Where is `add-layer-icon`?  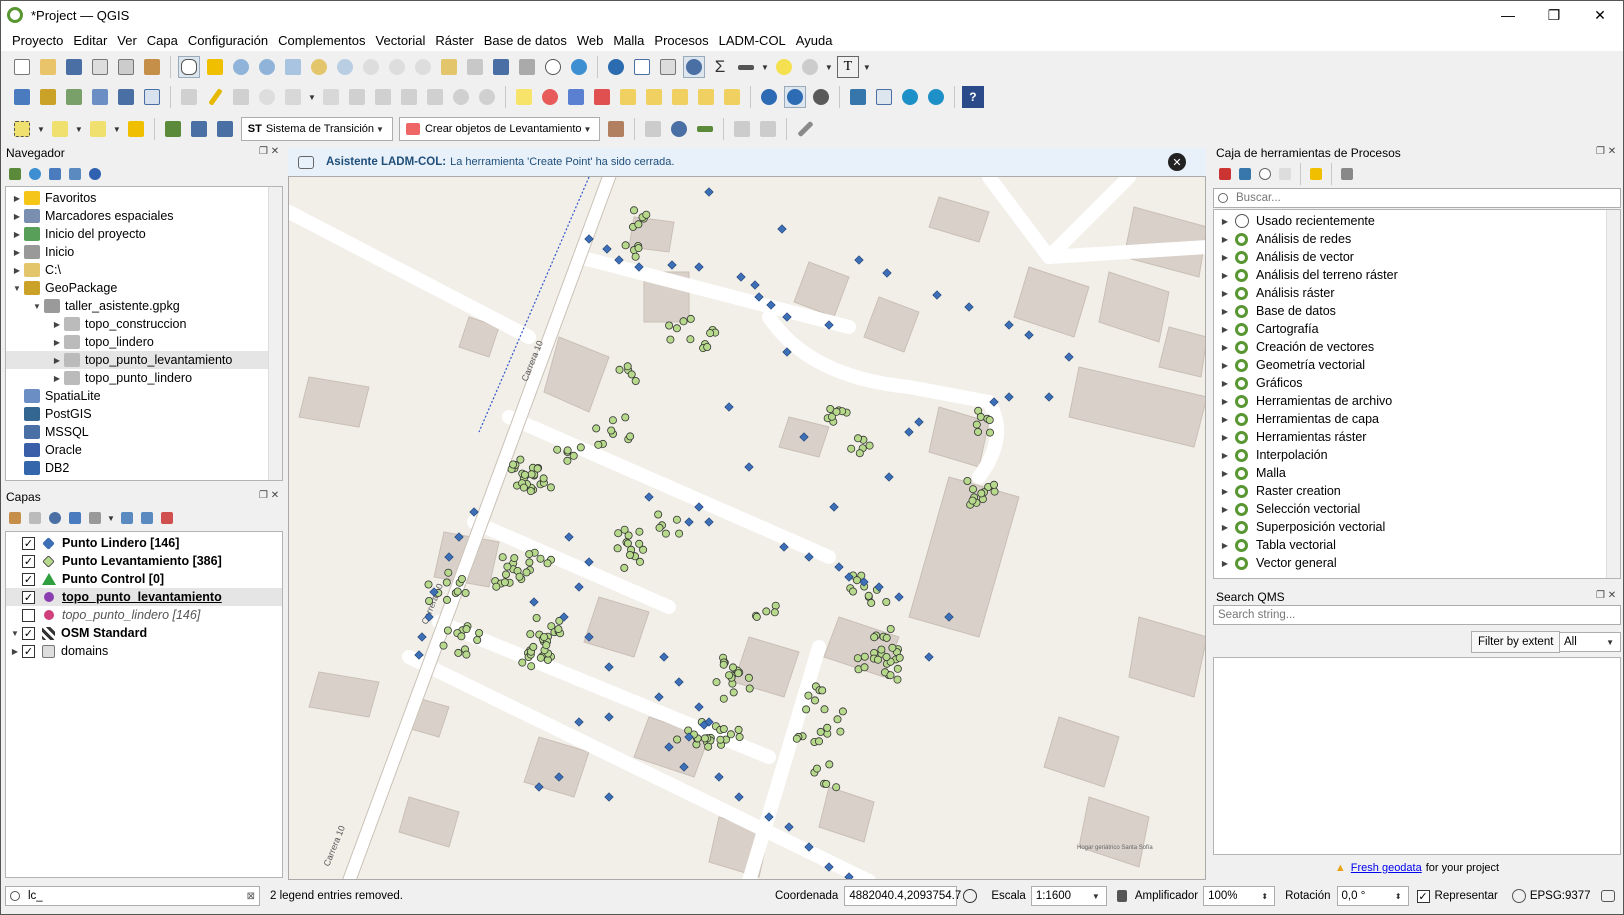
add-layer-icon is located at coordinates (15, 174).